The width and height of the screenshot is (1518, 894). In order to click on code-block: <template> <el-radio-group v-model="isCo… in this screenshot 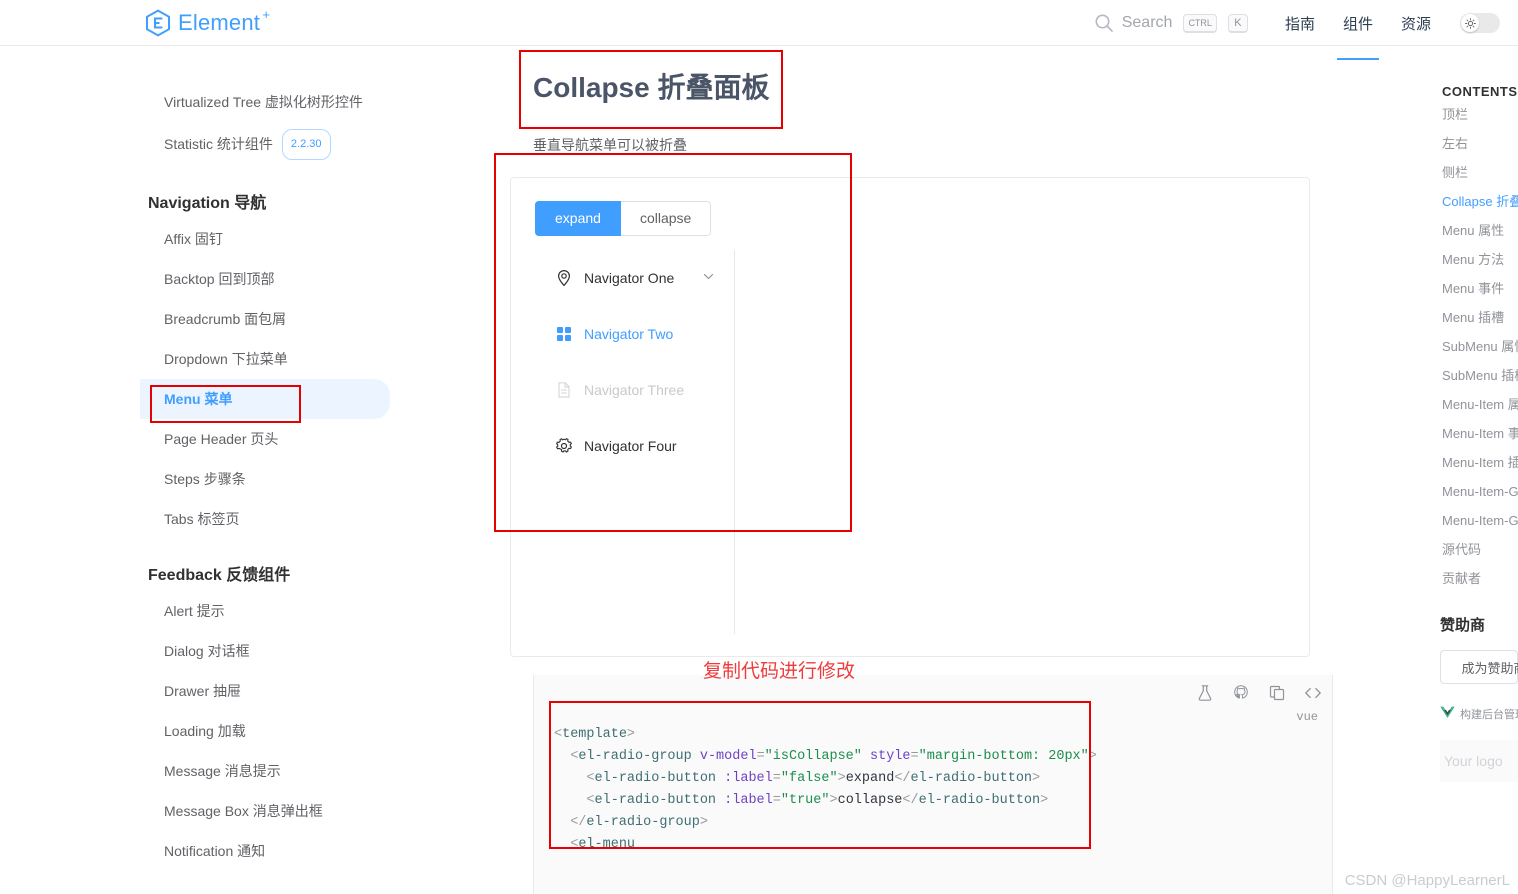, I will do `click(933, 790)`.